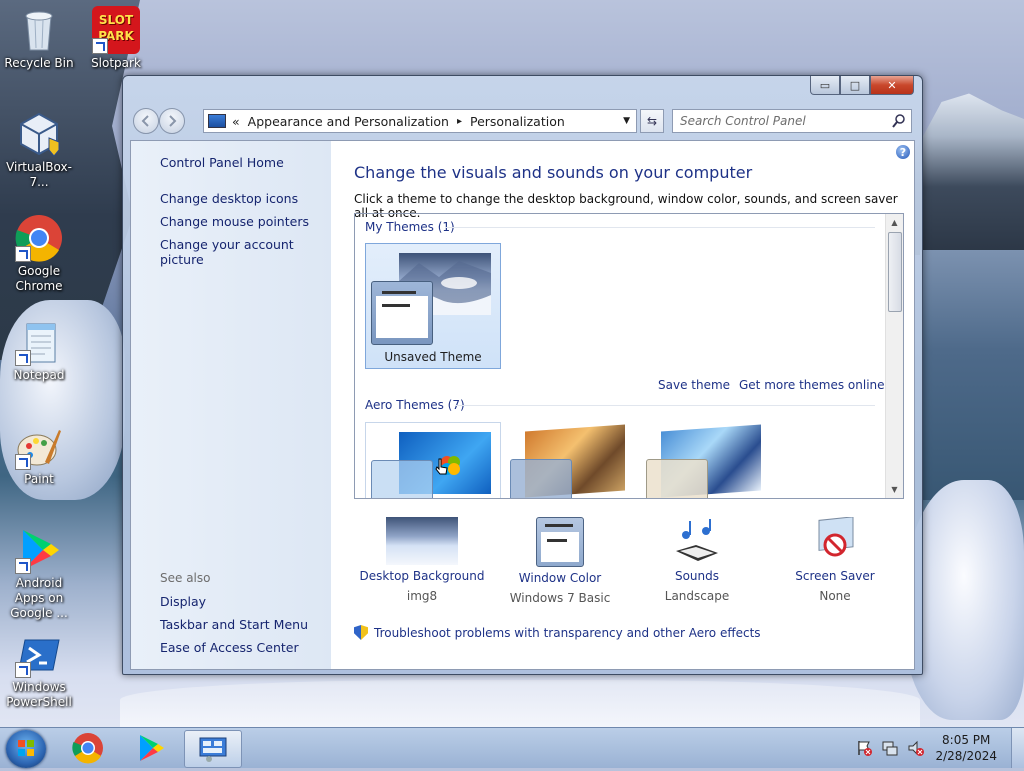 This screenshot has width=1024, height=771. What do you see at coordinates (229, 647) in the screenshot?
I see `ease-of-access-link: Ease of Access Center` at bounding box center [229, 647].